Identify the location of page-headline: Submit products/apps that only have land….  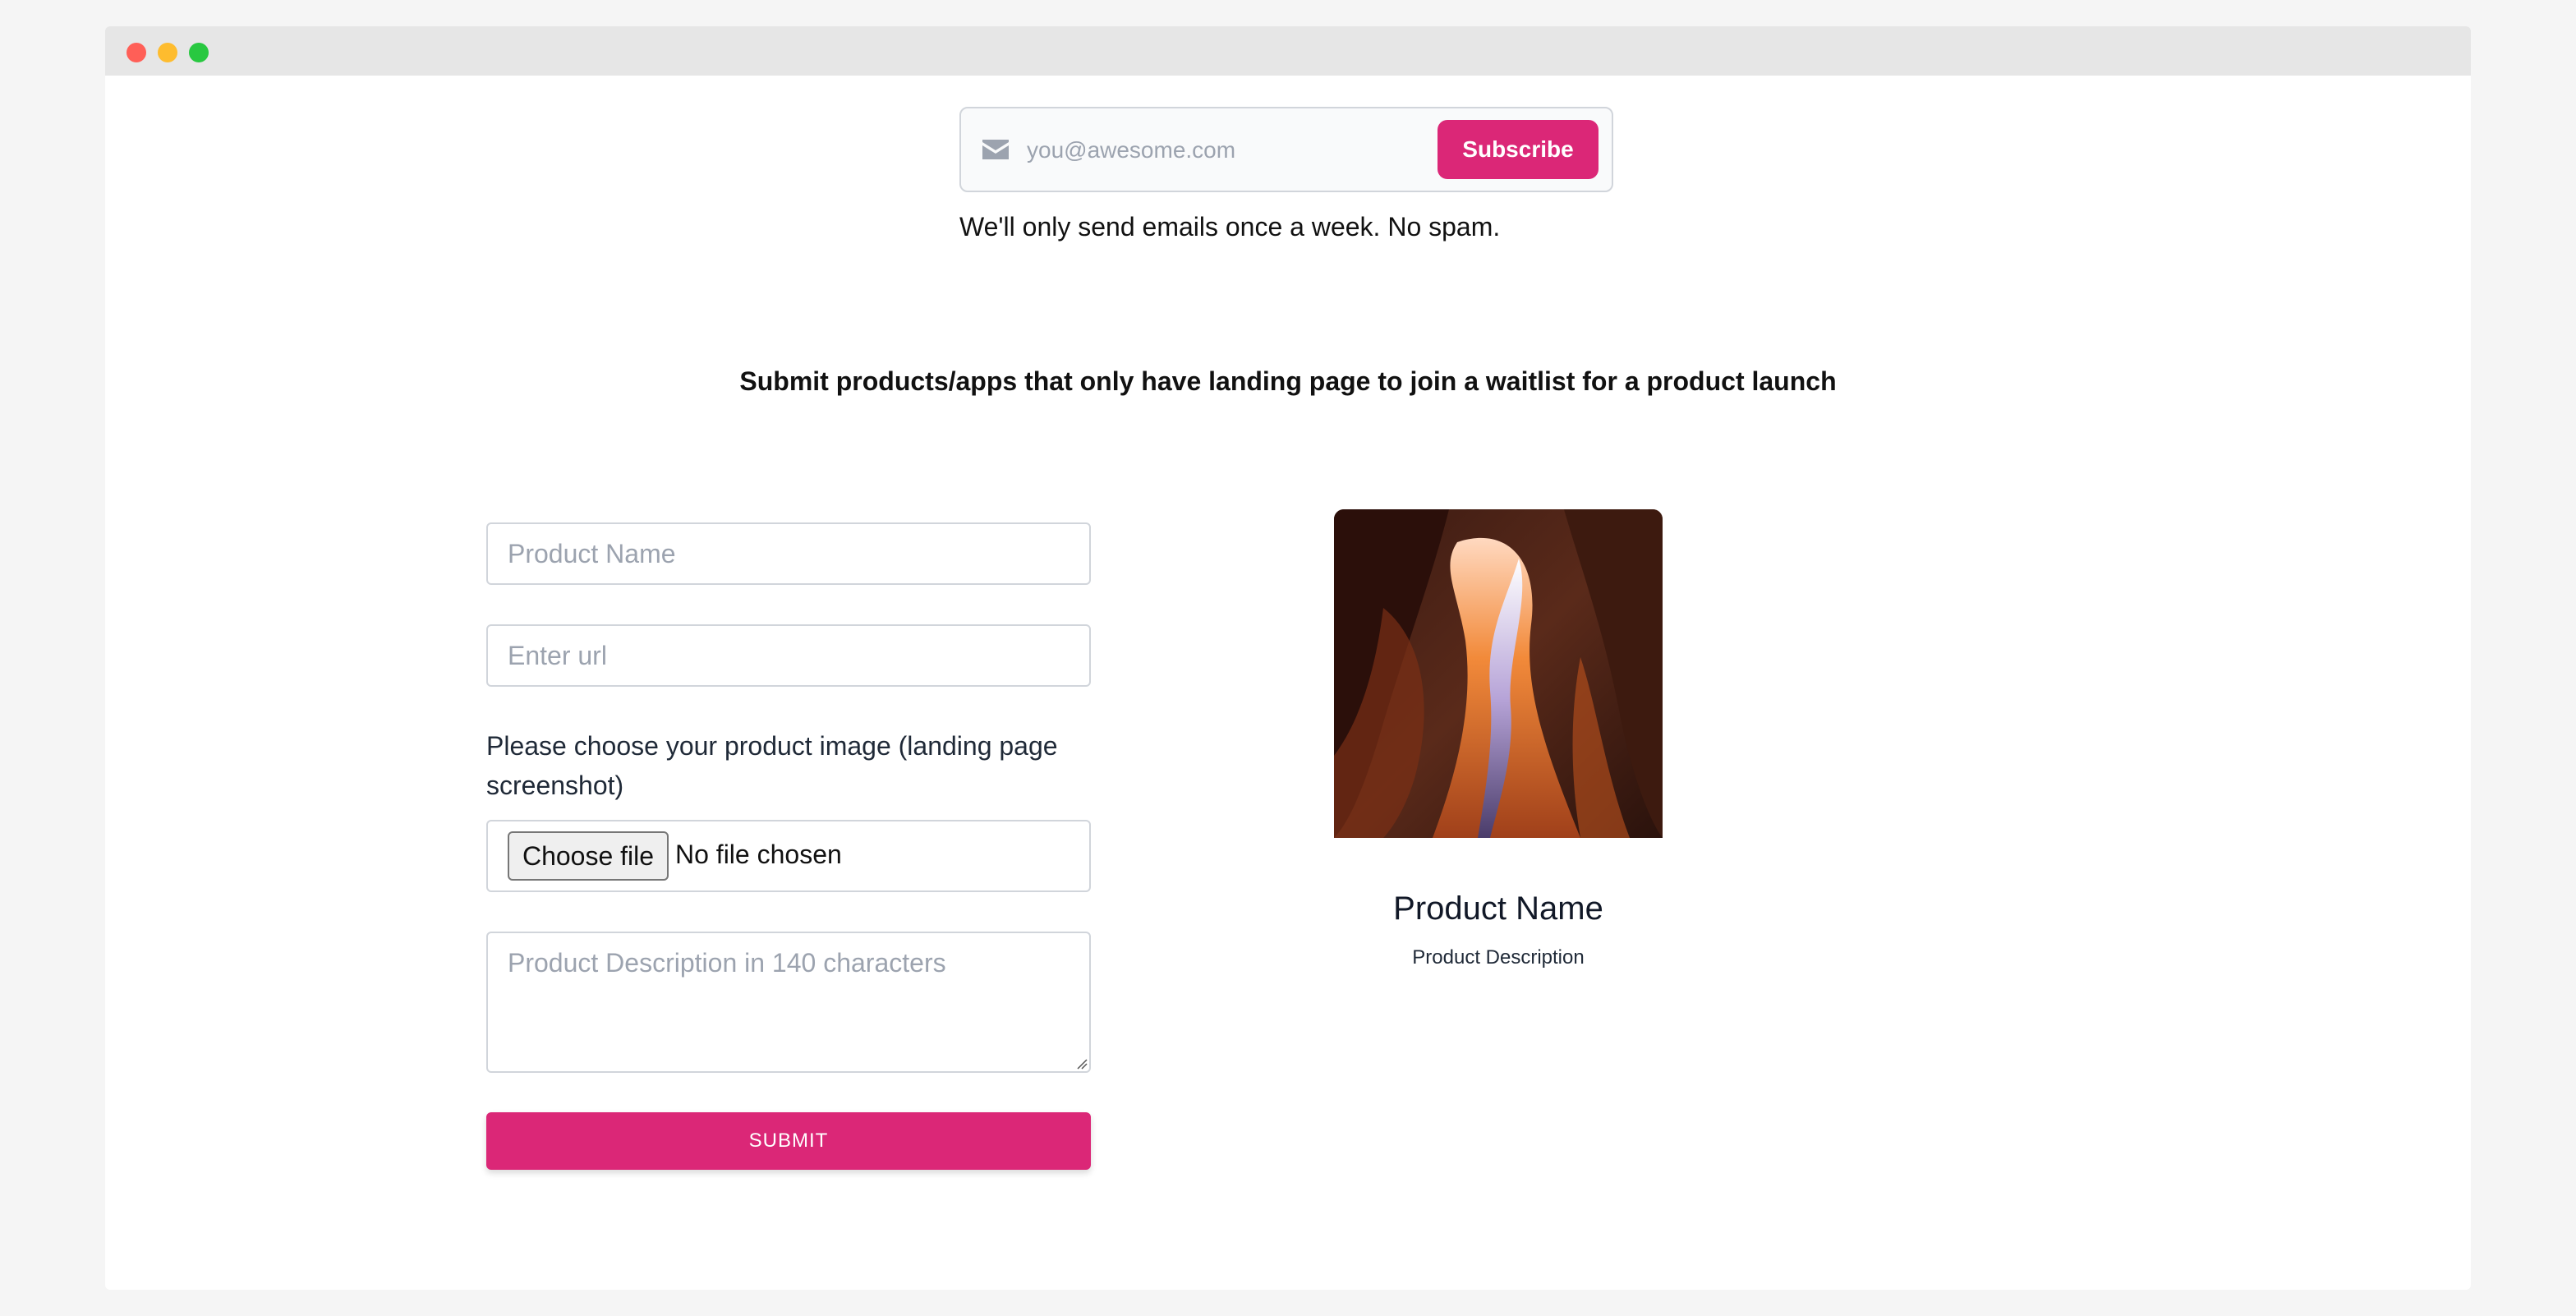
(1288, 381).